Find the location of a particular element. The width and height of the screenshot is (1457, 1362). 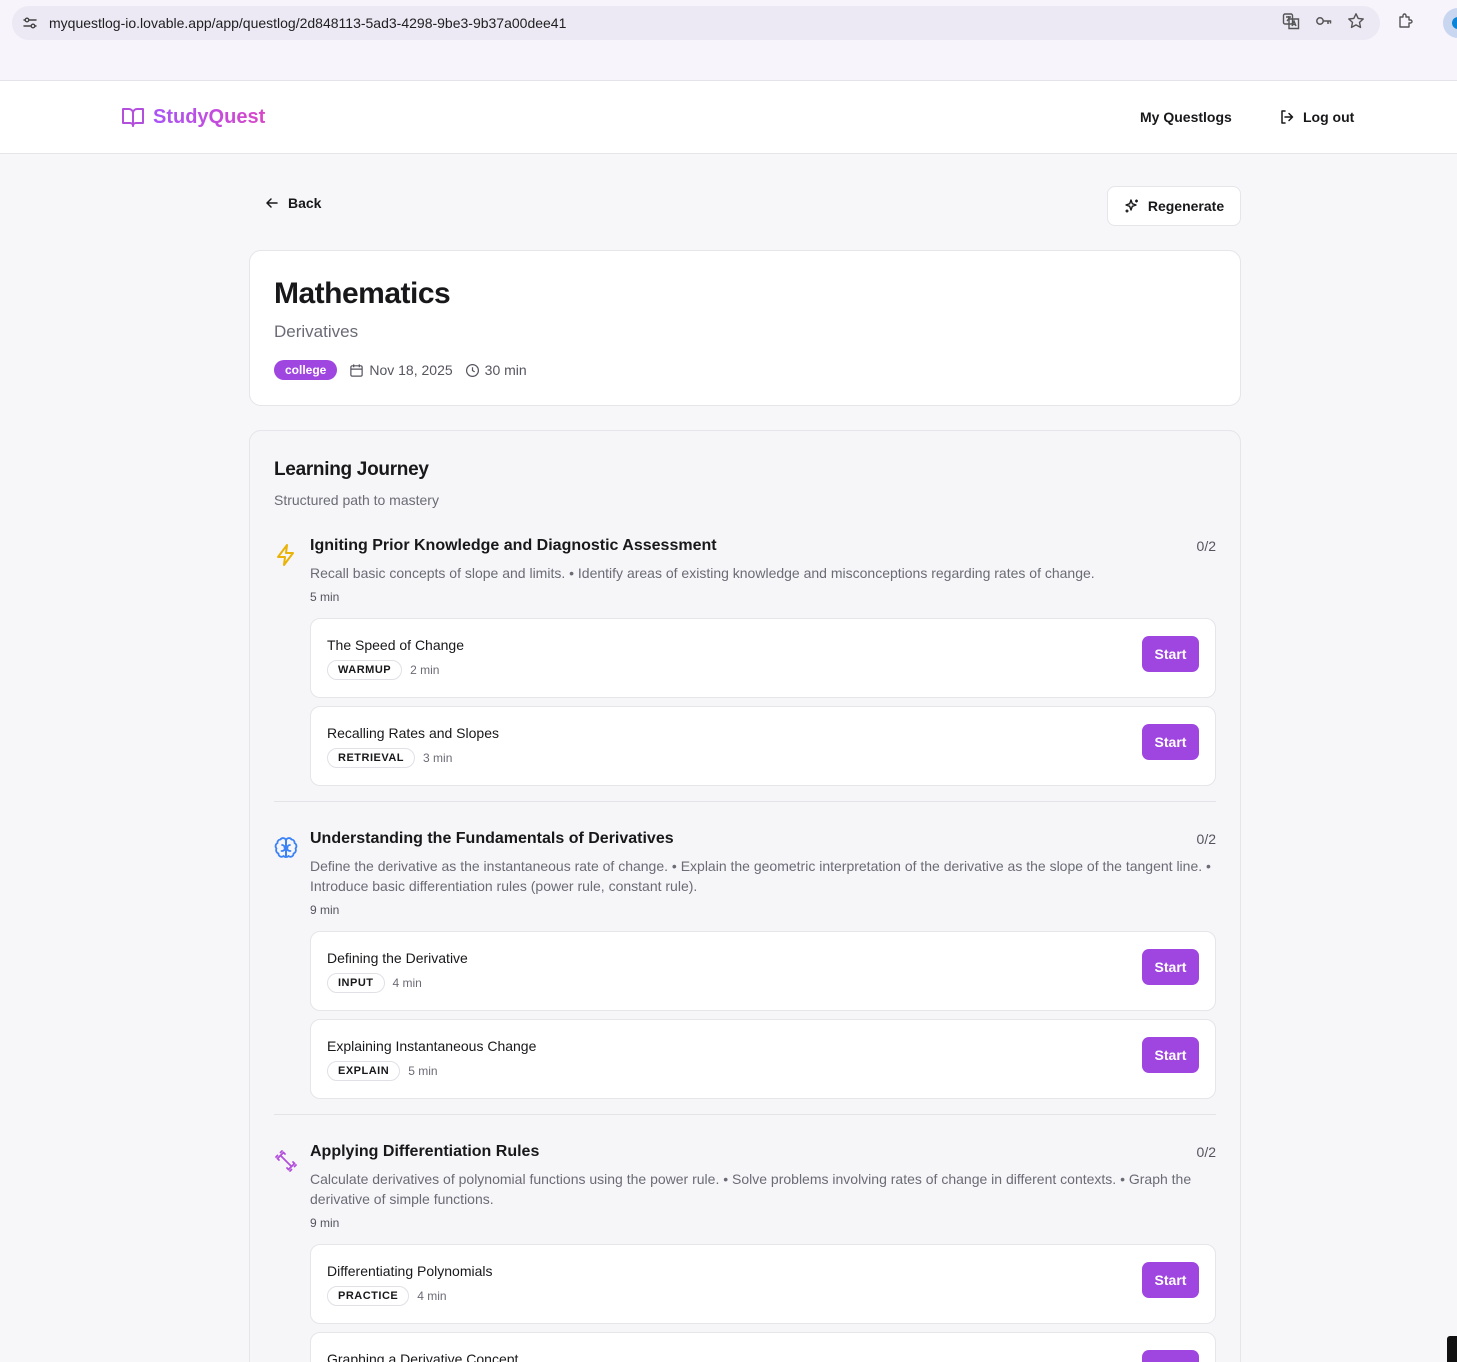

activity-type-badge: WARMUP is located at coordinates (365, 670).